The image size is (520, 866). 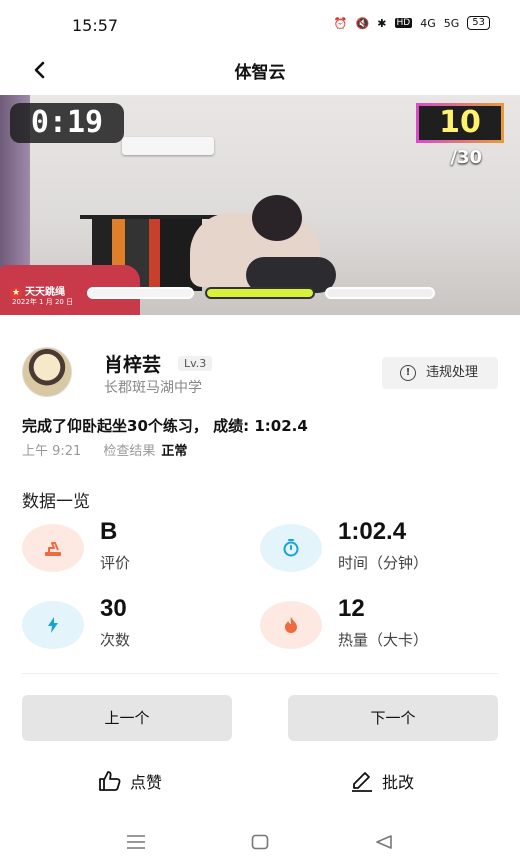 What do you see at coordinates (351, 608) in the screenshot?
I see `calories-value: 12` at bounding box center [351, 608].